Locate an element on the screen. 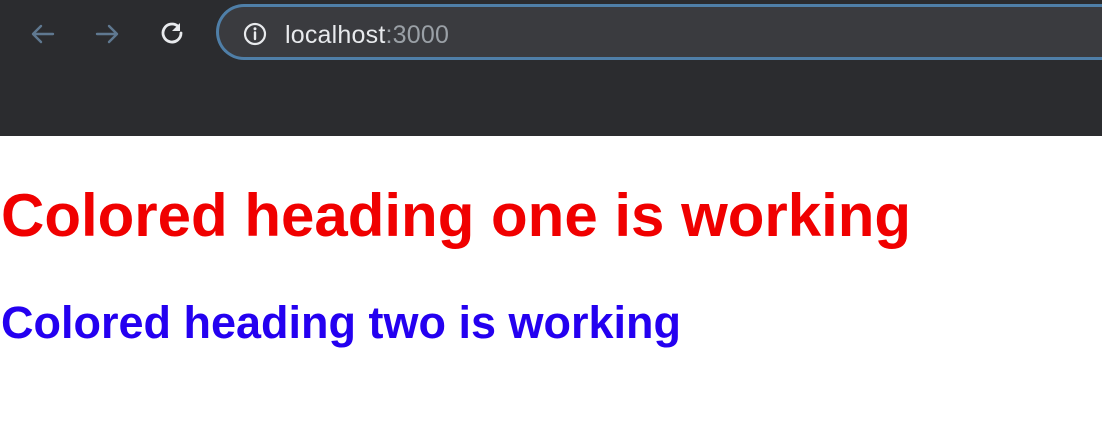 Image resolution: width=1102 pixels, height=428 pixels. forward-button is located at coordinates (107, 34).